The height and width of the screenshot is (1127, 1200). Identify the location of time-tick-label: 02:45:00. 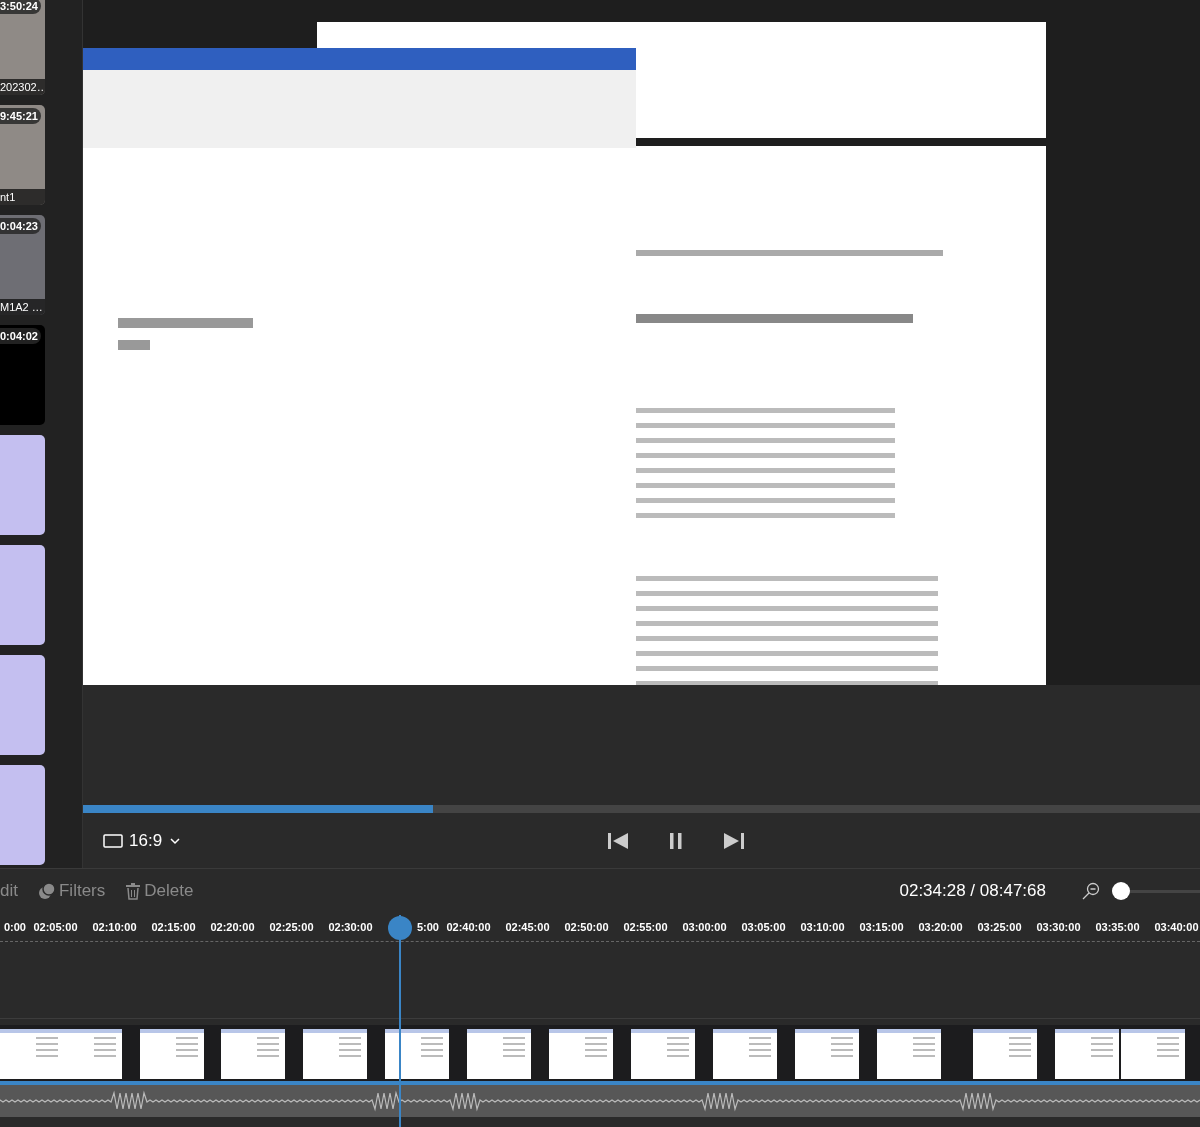
(527, 927).